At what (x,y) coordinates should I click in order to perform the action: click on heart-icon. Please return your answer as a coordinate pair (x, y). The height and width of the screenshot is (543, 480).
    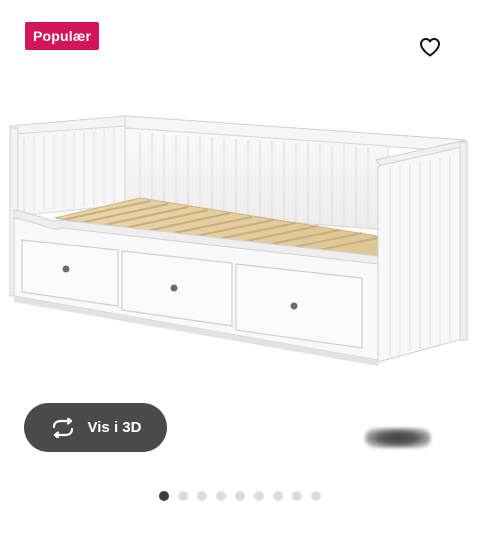
    Looking at the image, I should click on (430, 47).